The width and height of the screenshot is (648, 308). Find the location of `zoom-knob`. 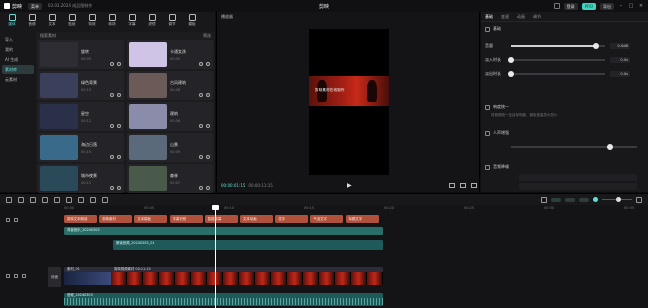

zoom-knob is located at coordinates (618, 199).